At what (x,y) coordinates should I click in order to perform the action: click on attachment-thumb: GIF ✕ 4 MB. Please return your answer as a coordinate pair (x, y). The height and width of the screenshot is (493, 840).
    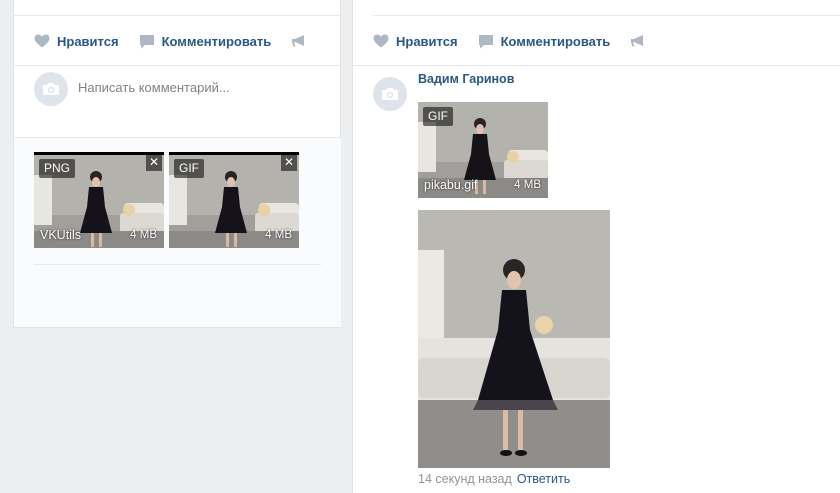
    Looking at the image, I should click on (234, 200).